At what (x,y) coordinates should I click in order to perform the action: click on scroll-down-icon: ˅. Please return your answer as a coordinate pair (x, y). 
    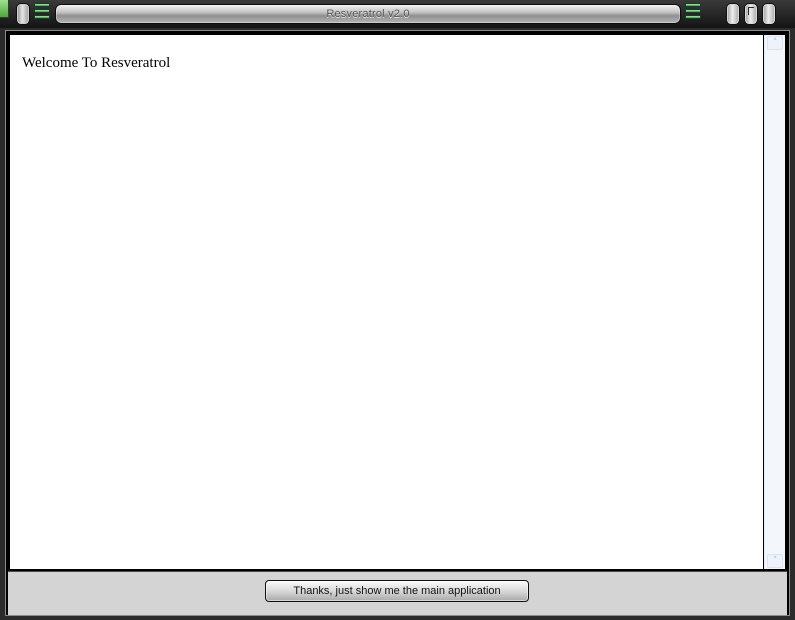
    Looking at the image, I should click on (775, 561).